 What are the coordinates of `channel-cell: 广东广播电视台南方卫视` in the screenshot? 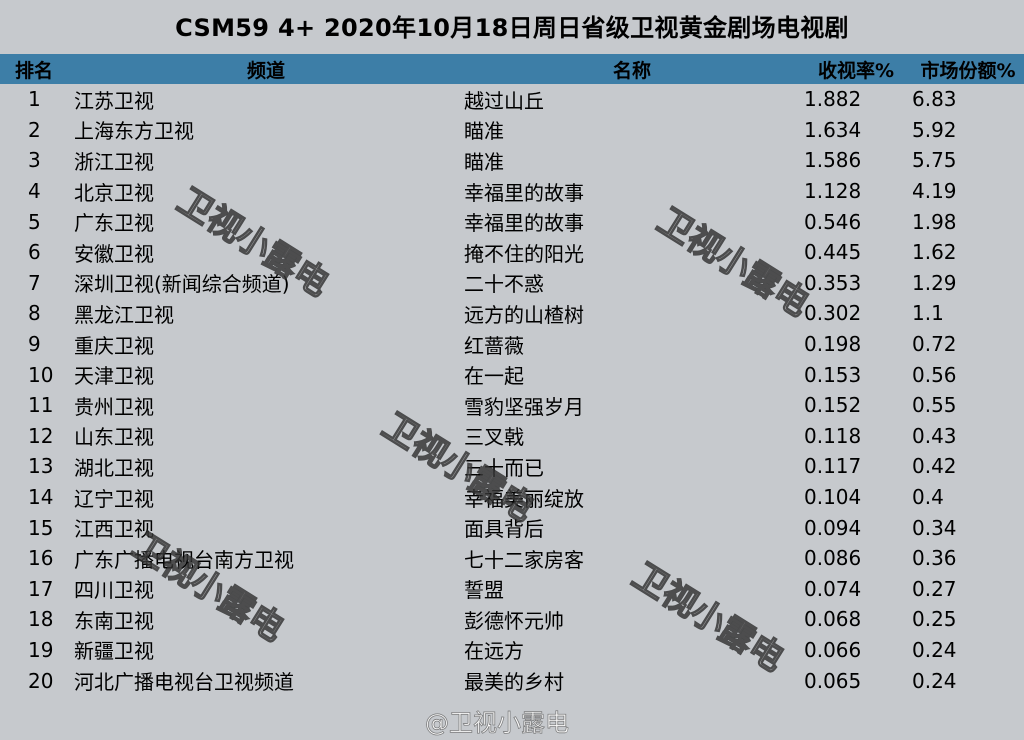 It's located at (184, 559).